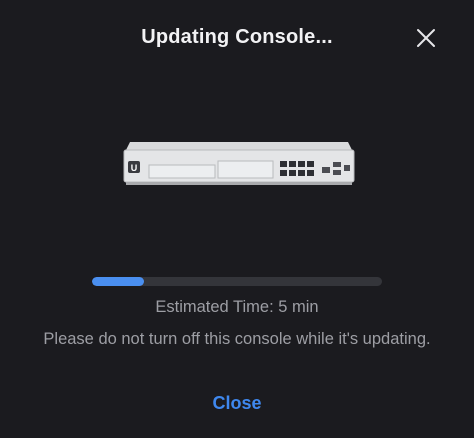  Describe the element at coordinates (239, 169) in the screenshot. I see `console-device-image: U` at that location.